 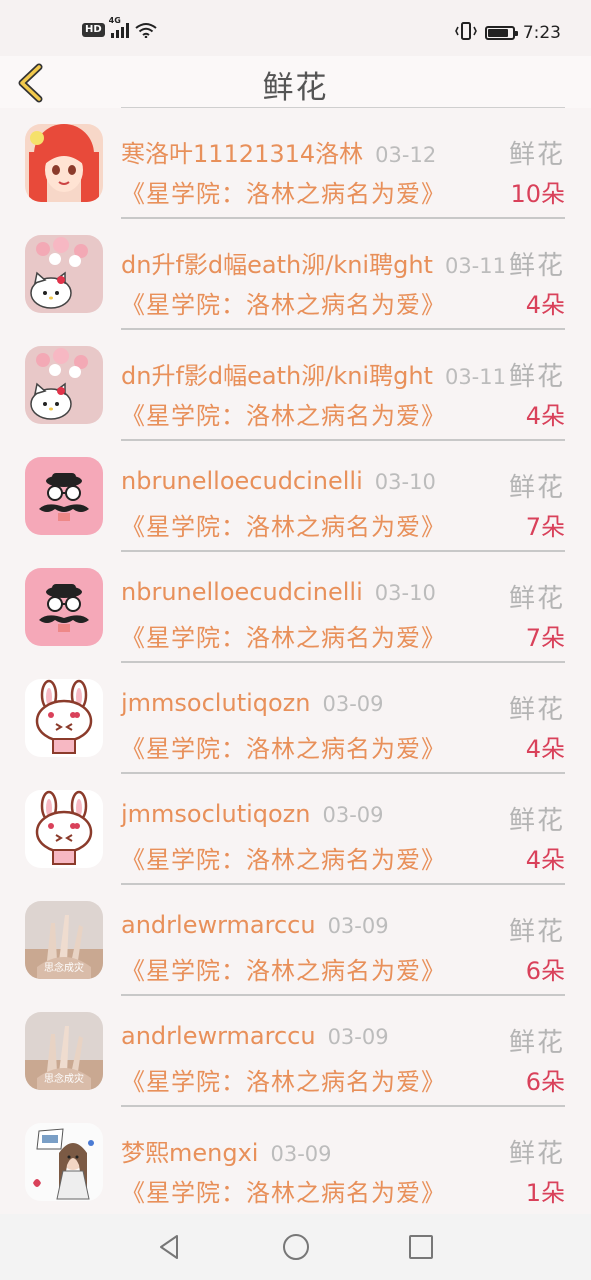 I want to click on back-triangle-icon, so click(x=169, y=1247).